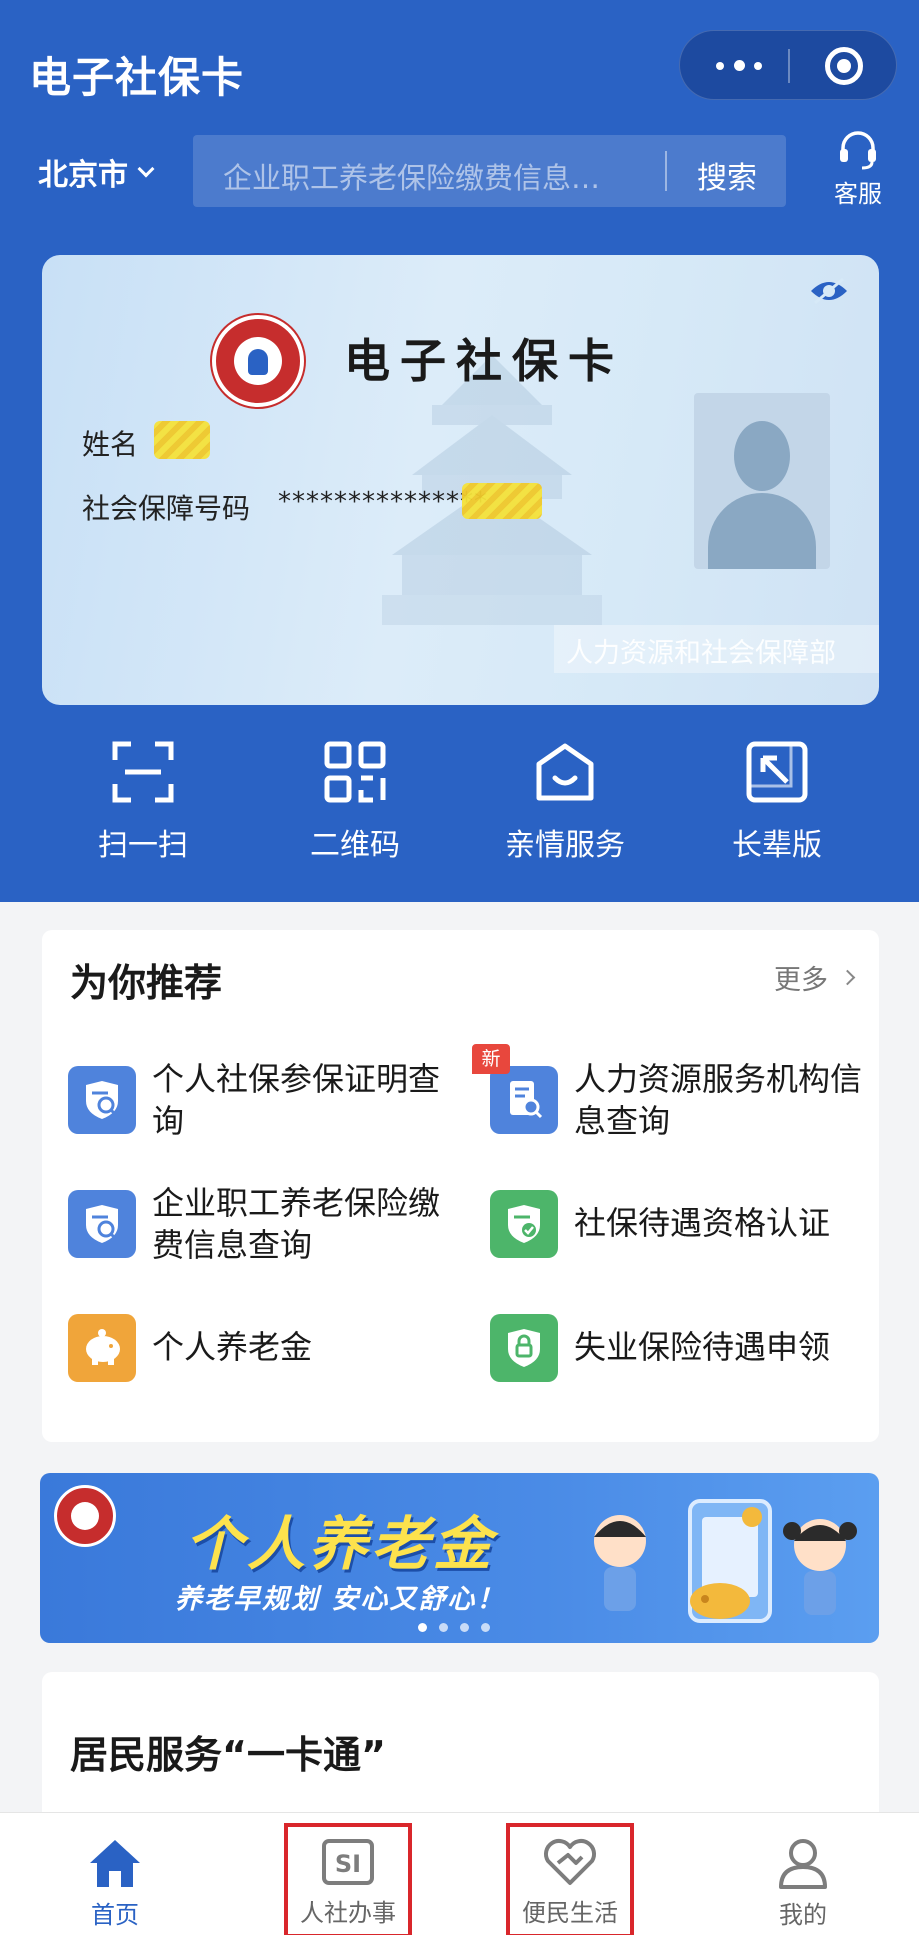  Describe the element at coordinates (727, 175) in the screenshot. I see `search-button: 搜索` at that location.